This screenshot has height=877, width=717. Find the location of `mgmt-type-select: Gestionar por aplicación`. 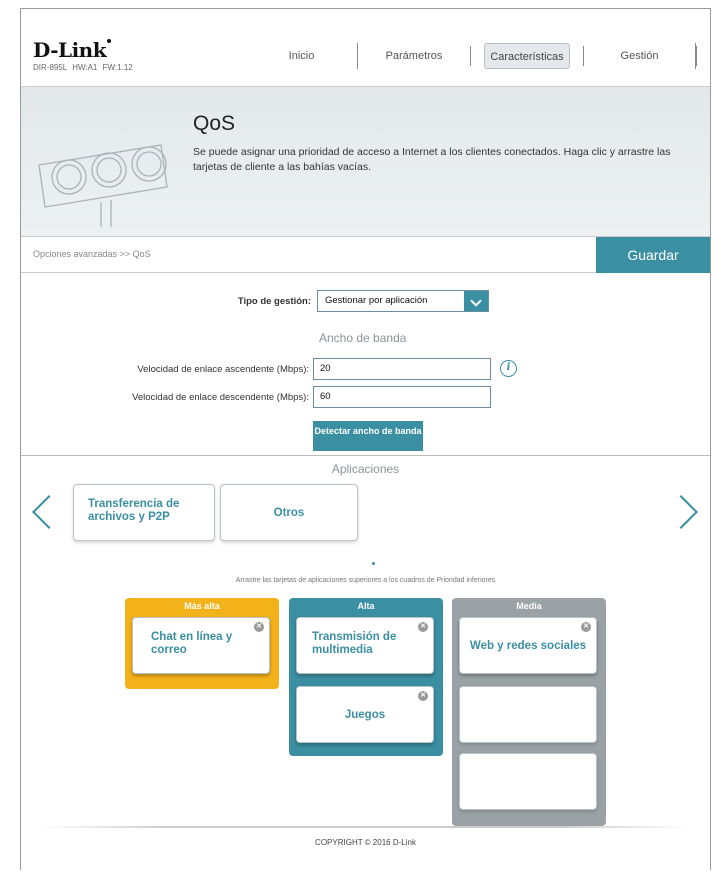

mgmt-type-select: Gestionar por aplicación is located at coordinates (403, 301).